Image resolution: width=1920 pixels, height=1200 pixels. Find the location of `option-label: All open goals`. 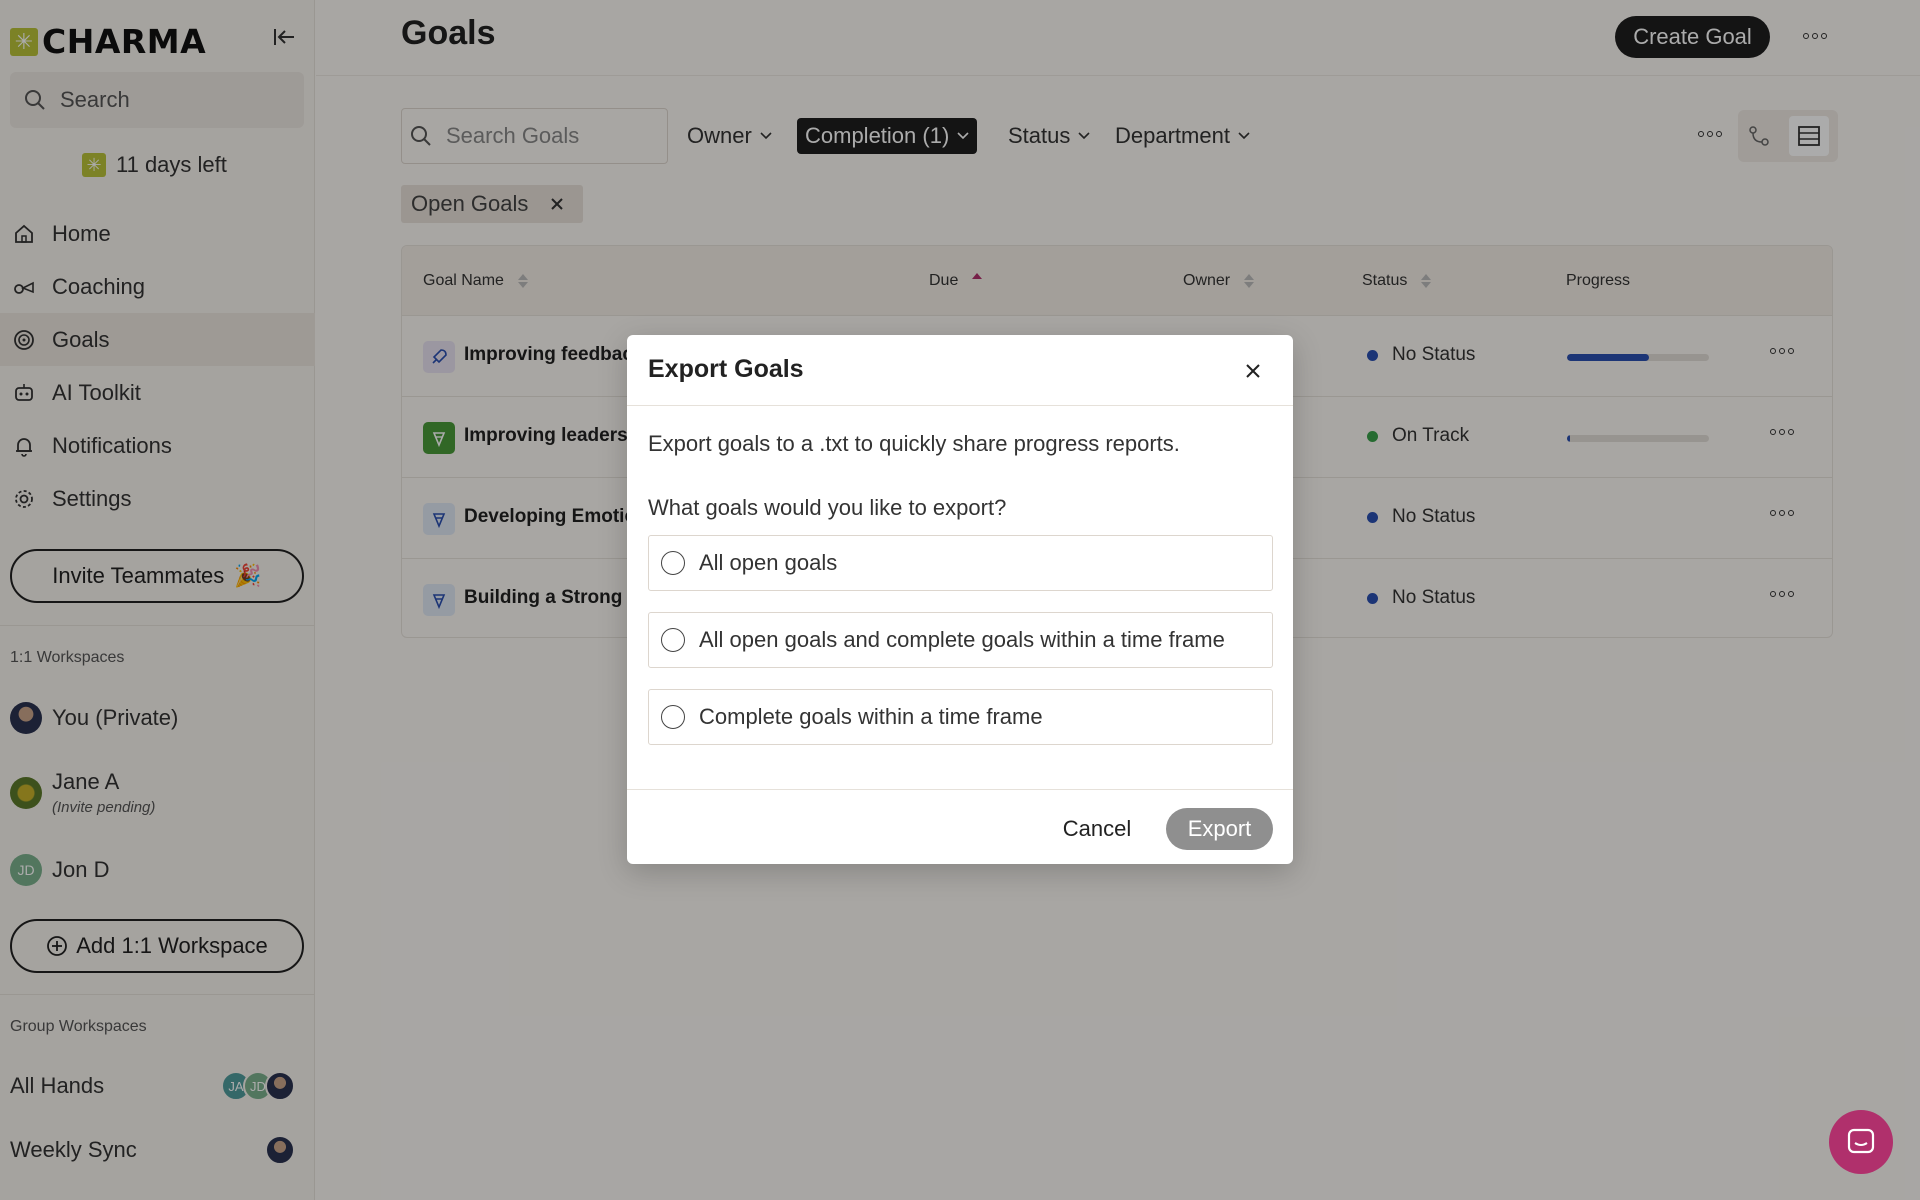

option-label: All open goals is located at coordinates (768, 562).